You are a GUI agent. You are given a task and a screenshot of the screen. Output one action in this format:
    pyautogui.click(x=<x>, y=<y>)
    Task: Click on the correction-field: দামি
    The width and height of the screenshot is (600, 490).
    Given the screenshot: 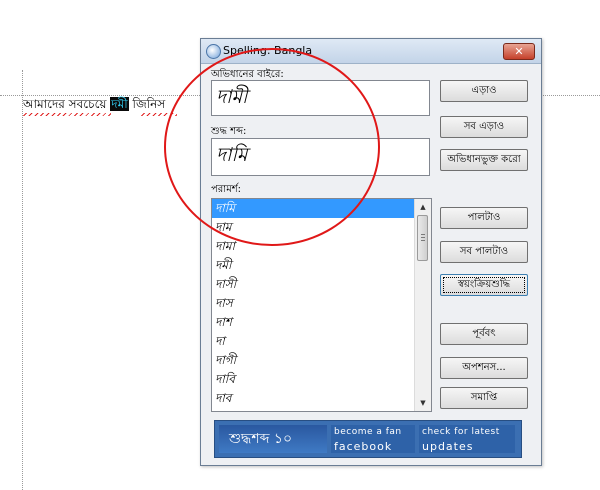 What is the action you would take?
    pyautogui.click(x=320, y=157)
    